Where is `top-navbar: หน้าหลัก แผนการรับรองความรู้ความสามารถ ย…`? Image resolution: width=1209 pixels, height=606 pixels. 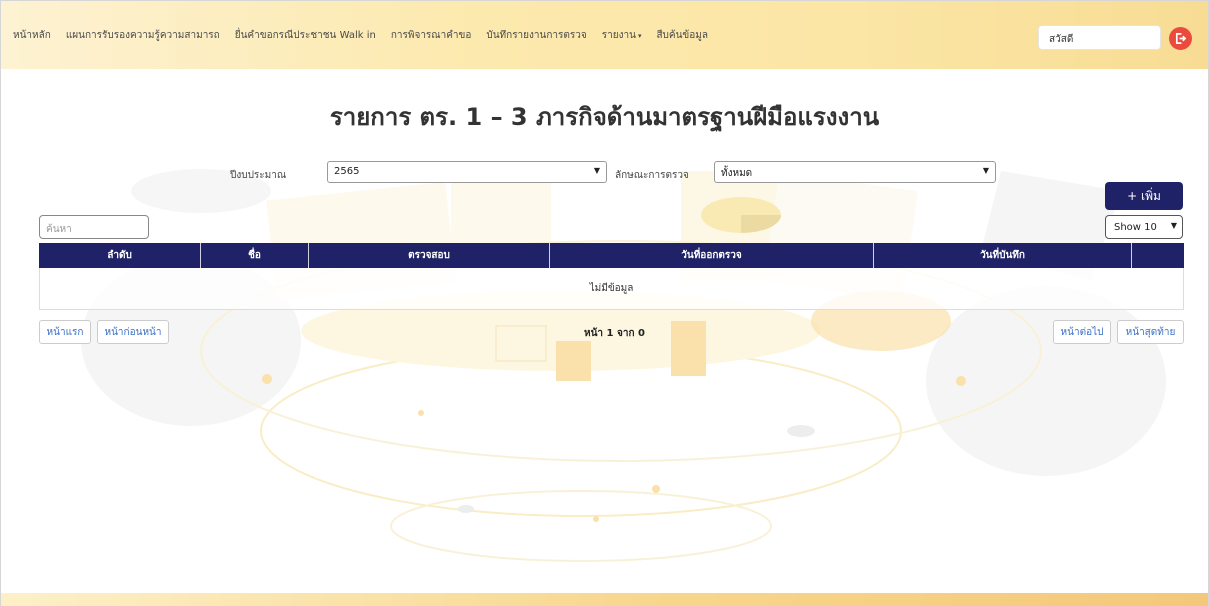
top-navbar: หน้าหลัก แผนการรับรองความรู้ความสามารถ ย… is located at coordinates (604, 35).